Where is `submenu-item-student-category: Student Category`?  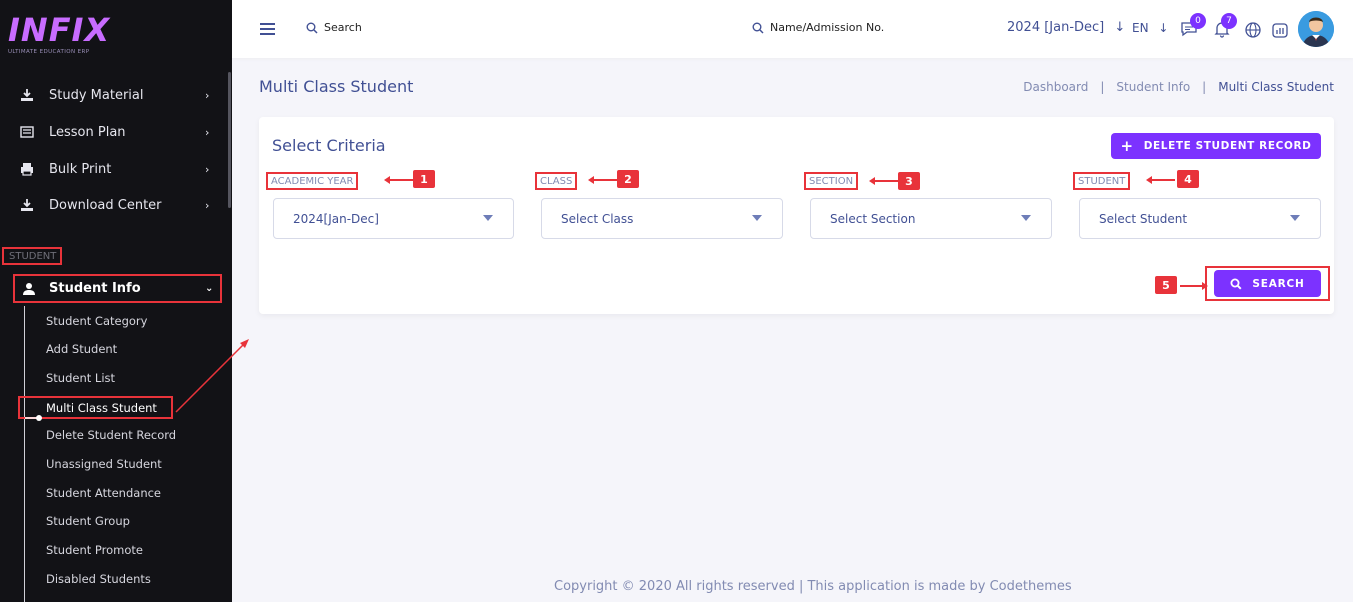
submenu-item-student-category: Student Category is located at coordinates (96, 321).